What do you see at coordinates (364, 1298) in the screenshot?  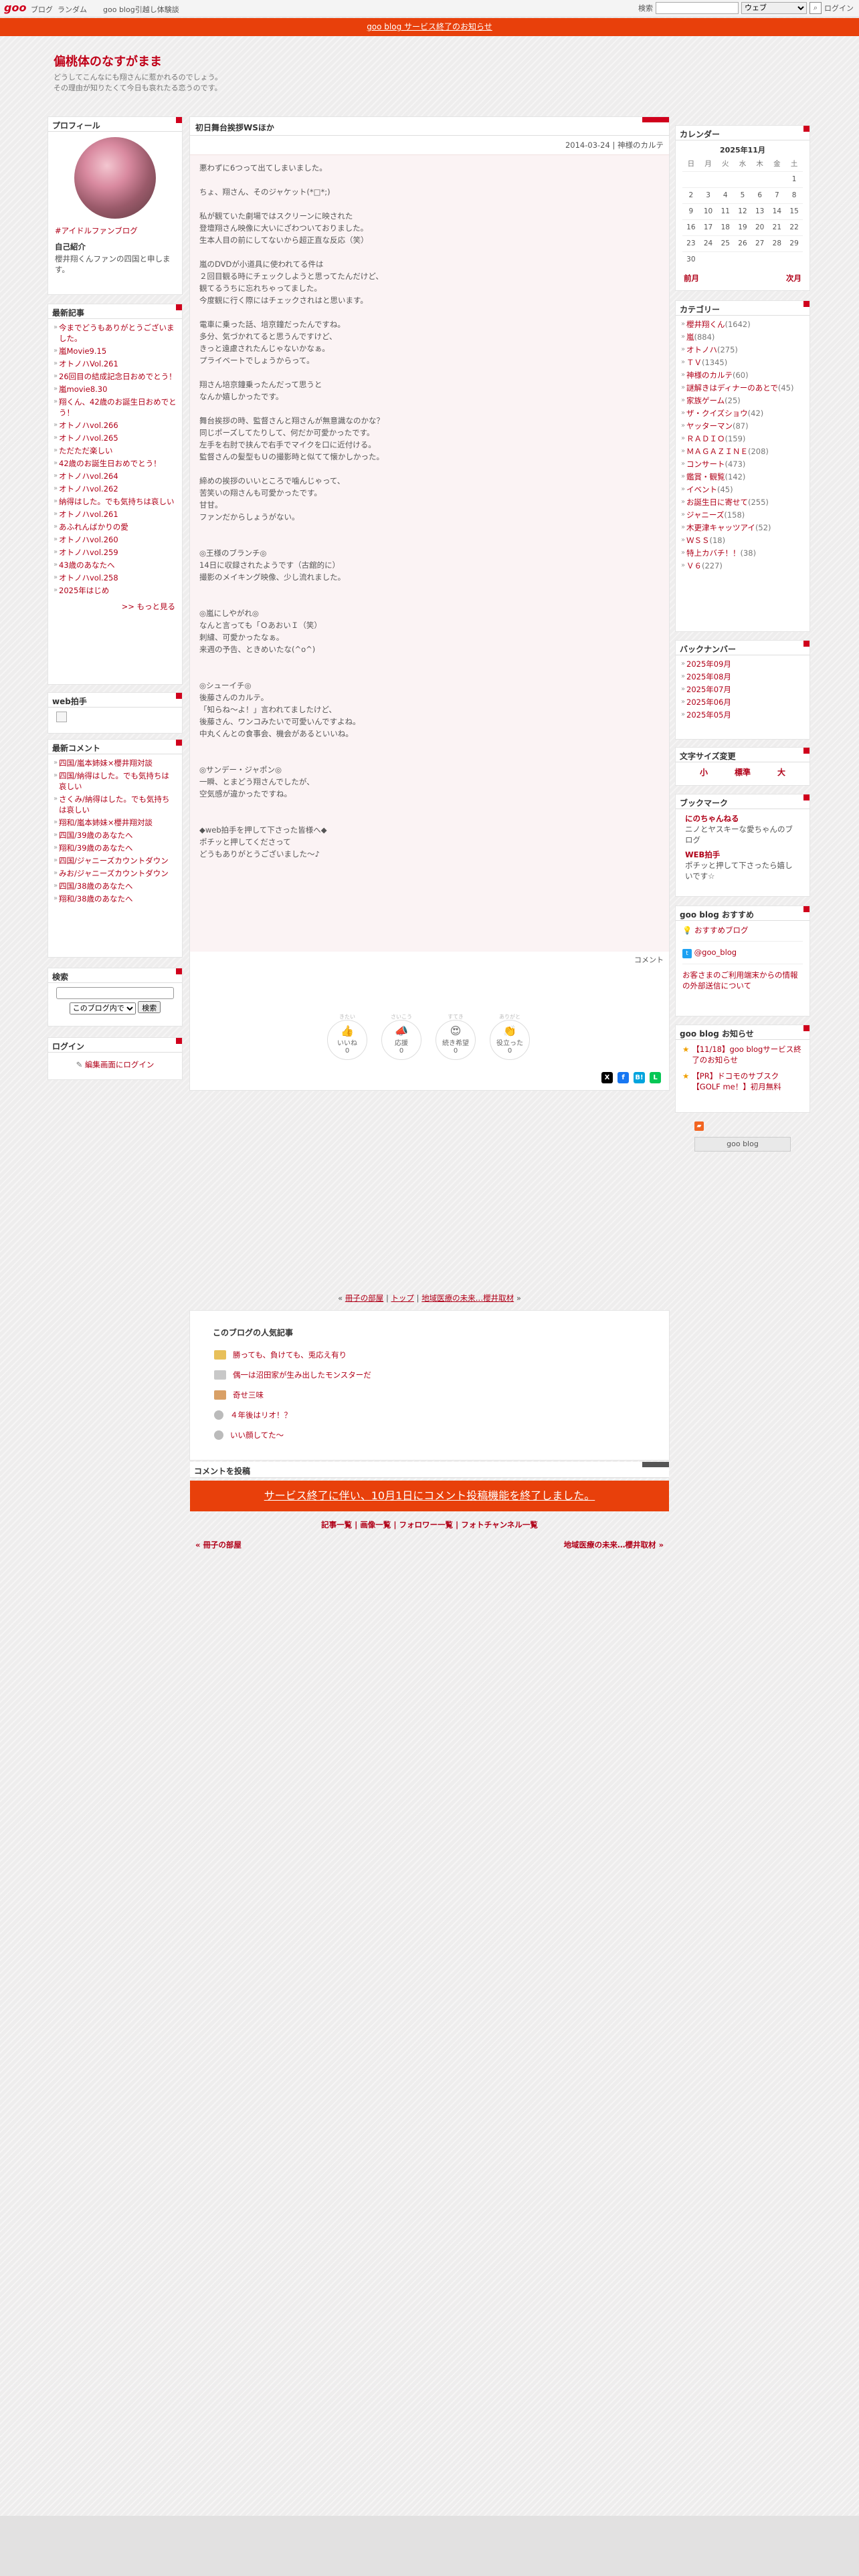 I see `topnav-prev-link: 冊子の部屋` at bounding box center [364, 1298].